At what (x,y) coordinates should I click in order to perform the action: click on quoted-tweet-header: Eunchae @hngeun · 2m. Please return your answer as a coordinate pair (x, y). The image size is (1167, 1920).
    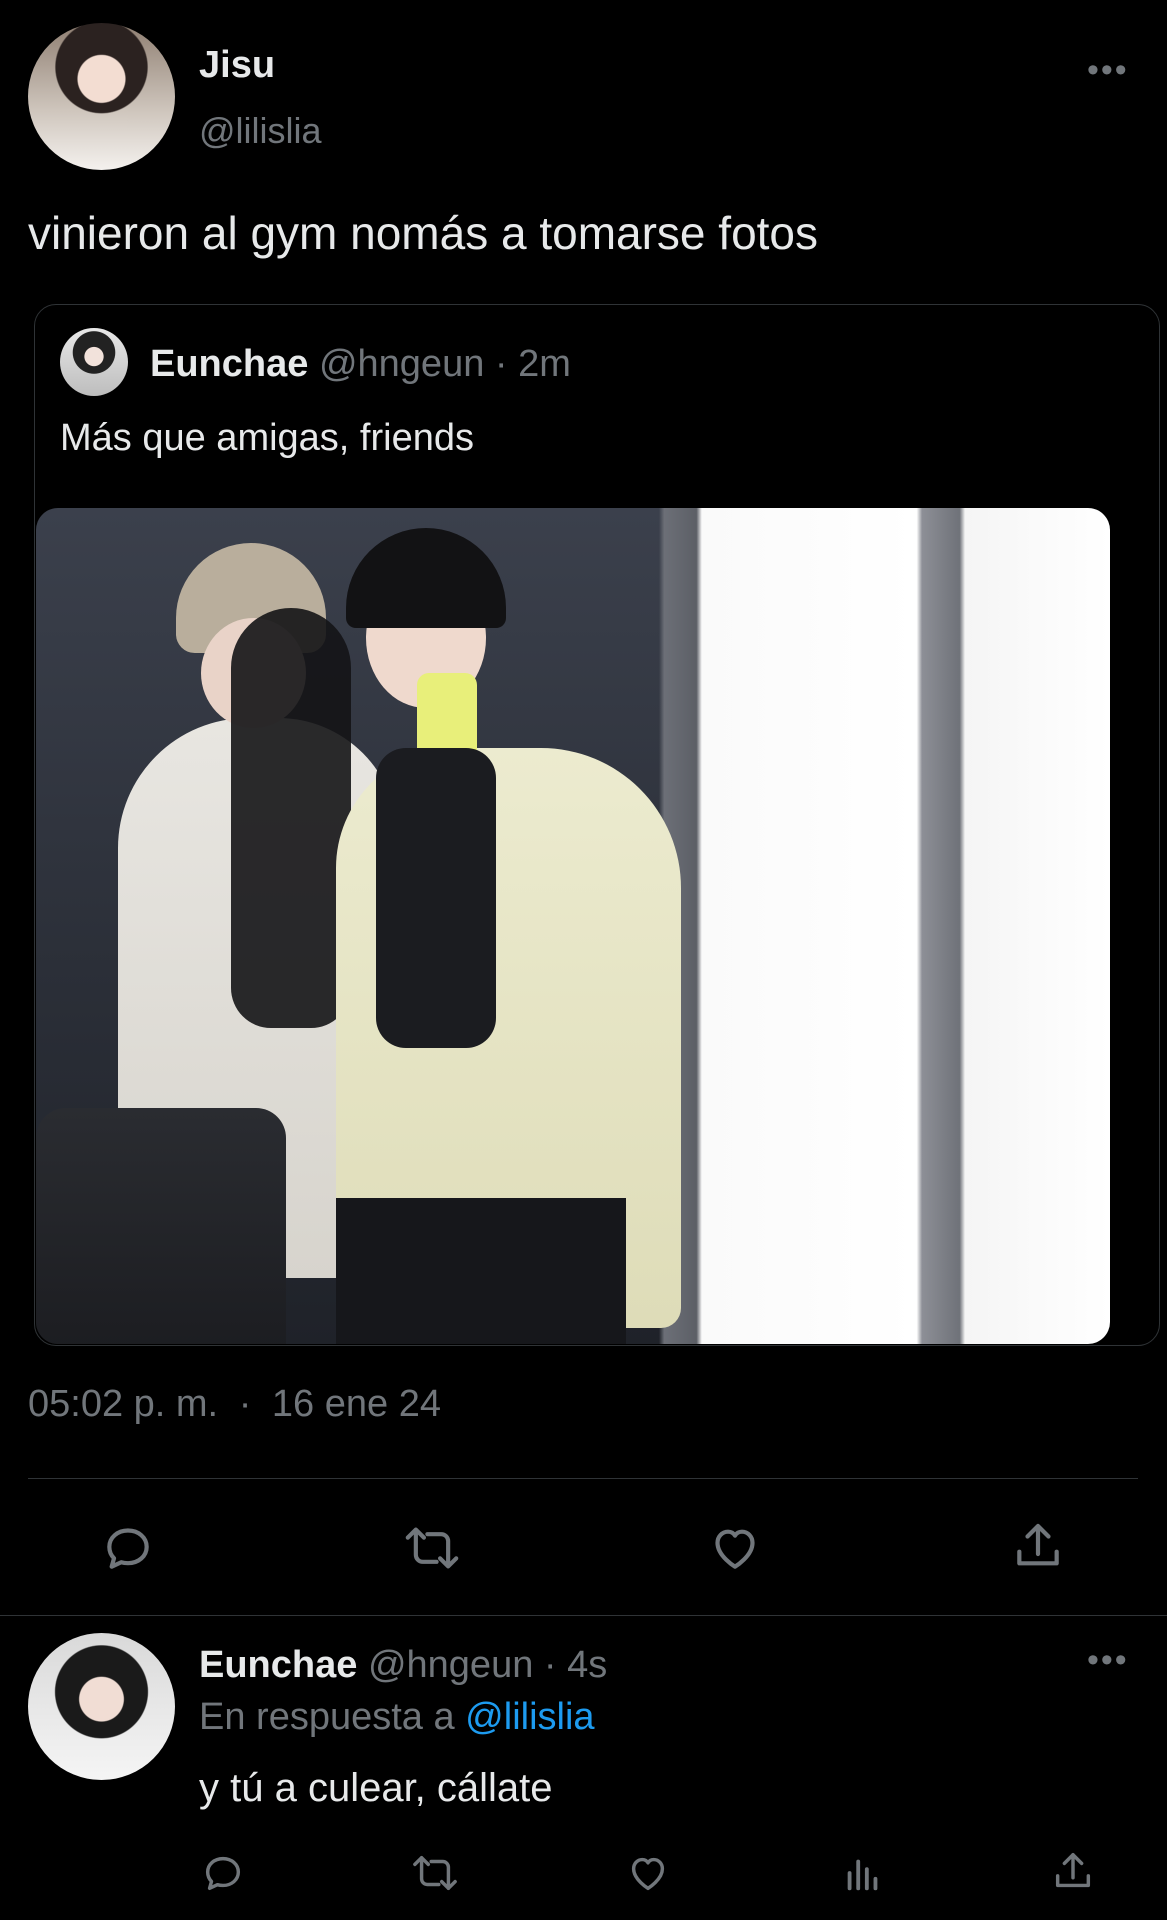
    Looking at the image, I should click on (360, 364).